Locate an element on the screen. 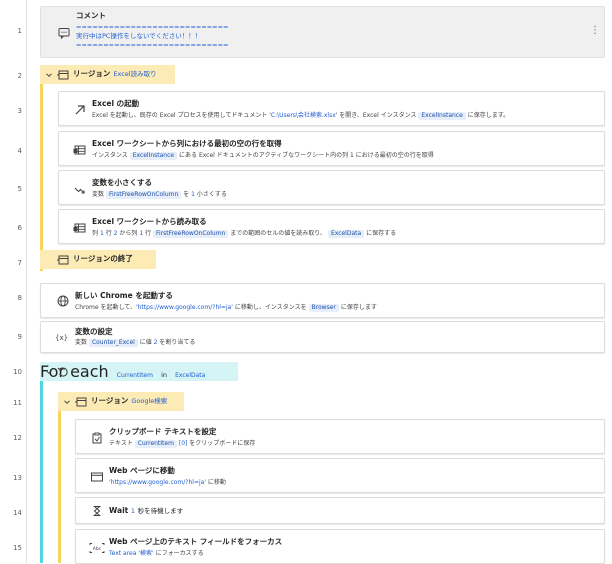 This screenshot has height=564, width=612. action-description: テキスト CurrentItem [0] をクリップボードに保存 is located at coordinates (182, 444).